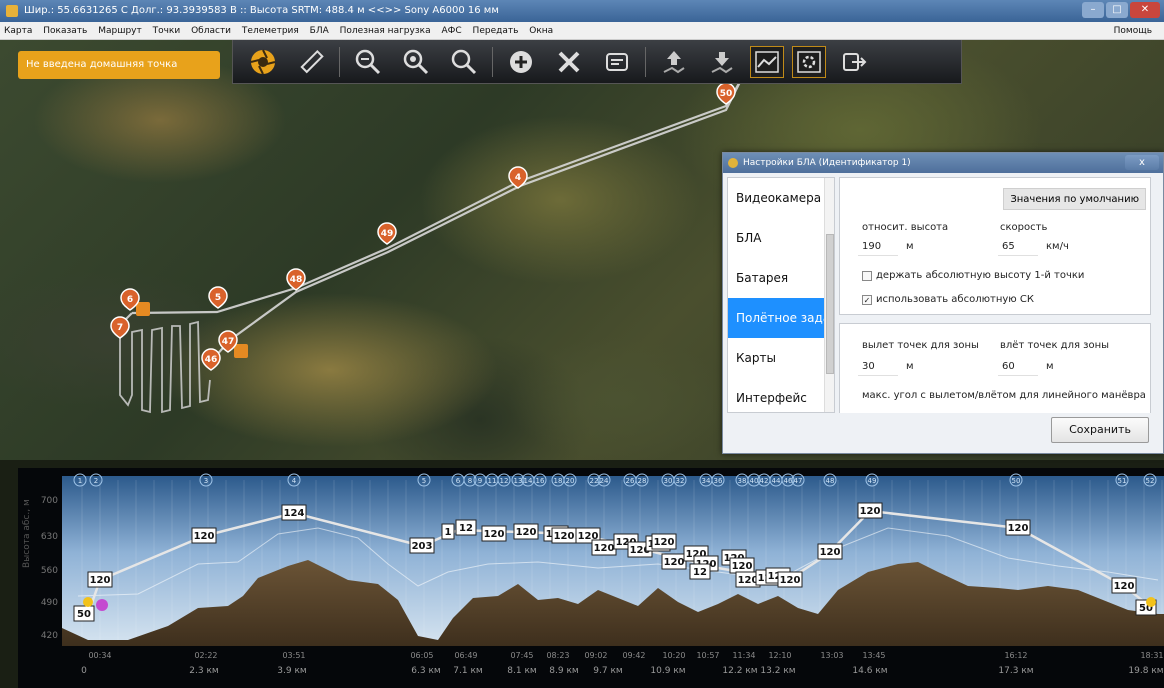  What do you see at coordinates (1018, 367) in the screenshot?
I see `zone-entry-input: 60` at bounding box center [1018, 367].